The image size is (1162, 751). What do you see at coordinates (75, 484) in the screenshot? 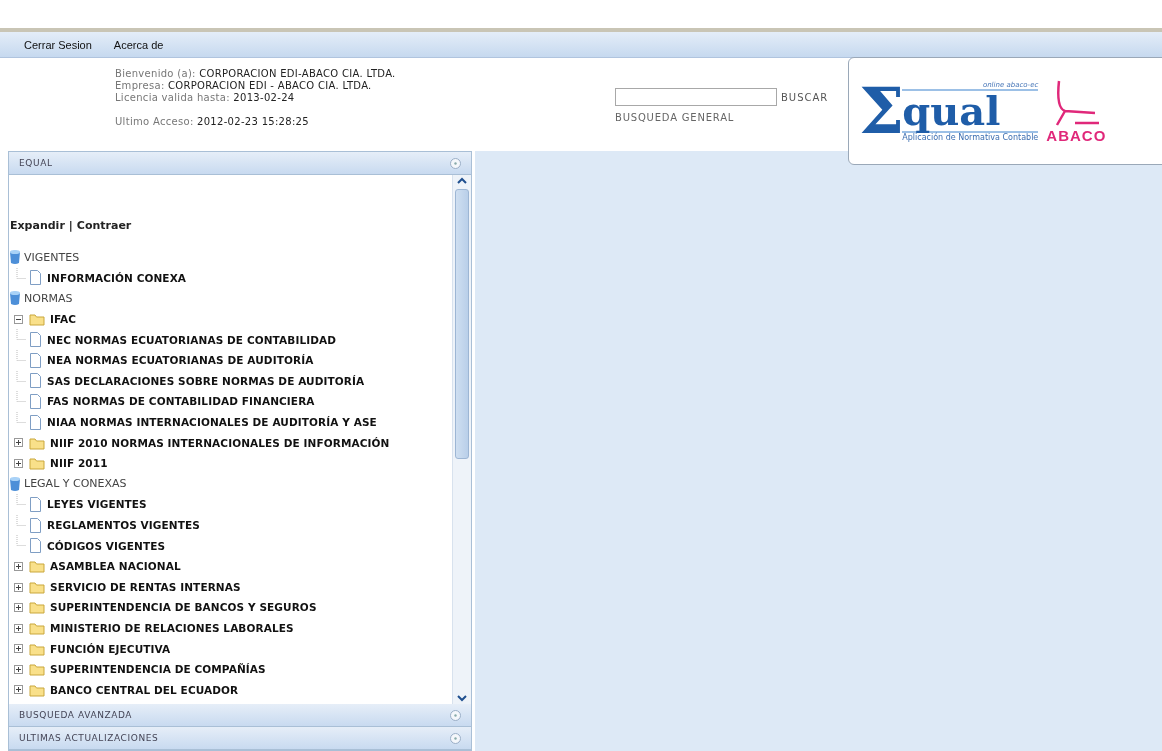
I see `tree-node: LEGAL Y CONEXAS` at bounding box center [75, 484].